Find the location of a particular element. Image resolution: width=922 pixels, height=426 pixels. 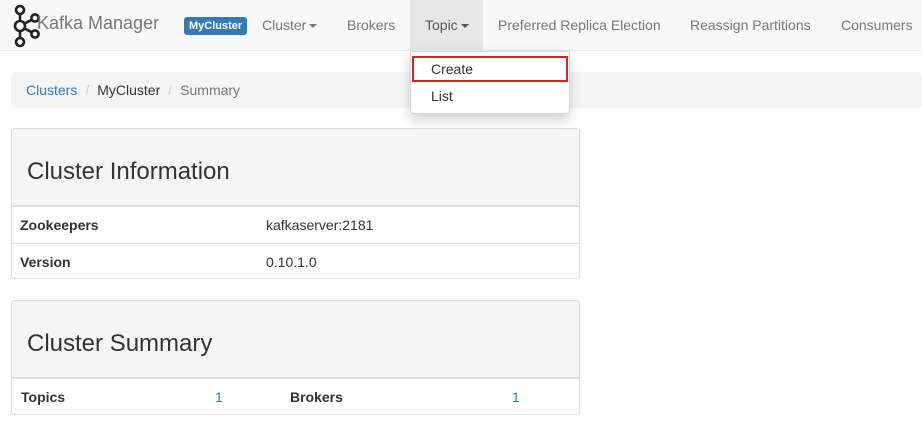

brand-title: Kafka Manager is located at coordinates (98, 23).